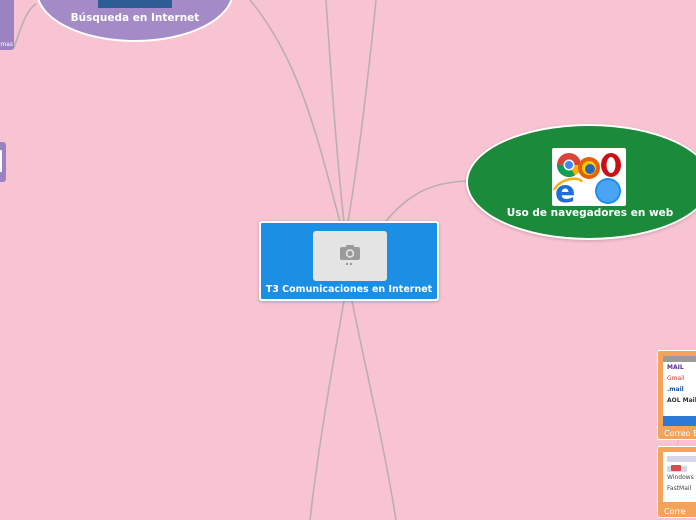  Describe the element at coordinates (362, 111) in the screenshot. I see `connector-up-right` at that location.